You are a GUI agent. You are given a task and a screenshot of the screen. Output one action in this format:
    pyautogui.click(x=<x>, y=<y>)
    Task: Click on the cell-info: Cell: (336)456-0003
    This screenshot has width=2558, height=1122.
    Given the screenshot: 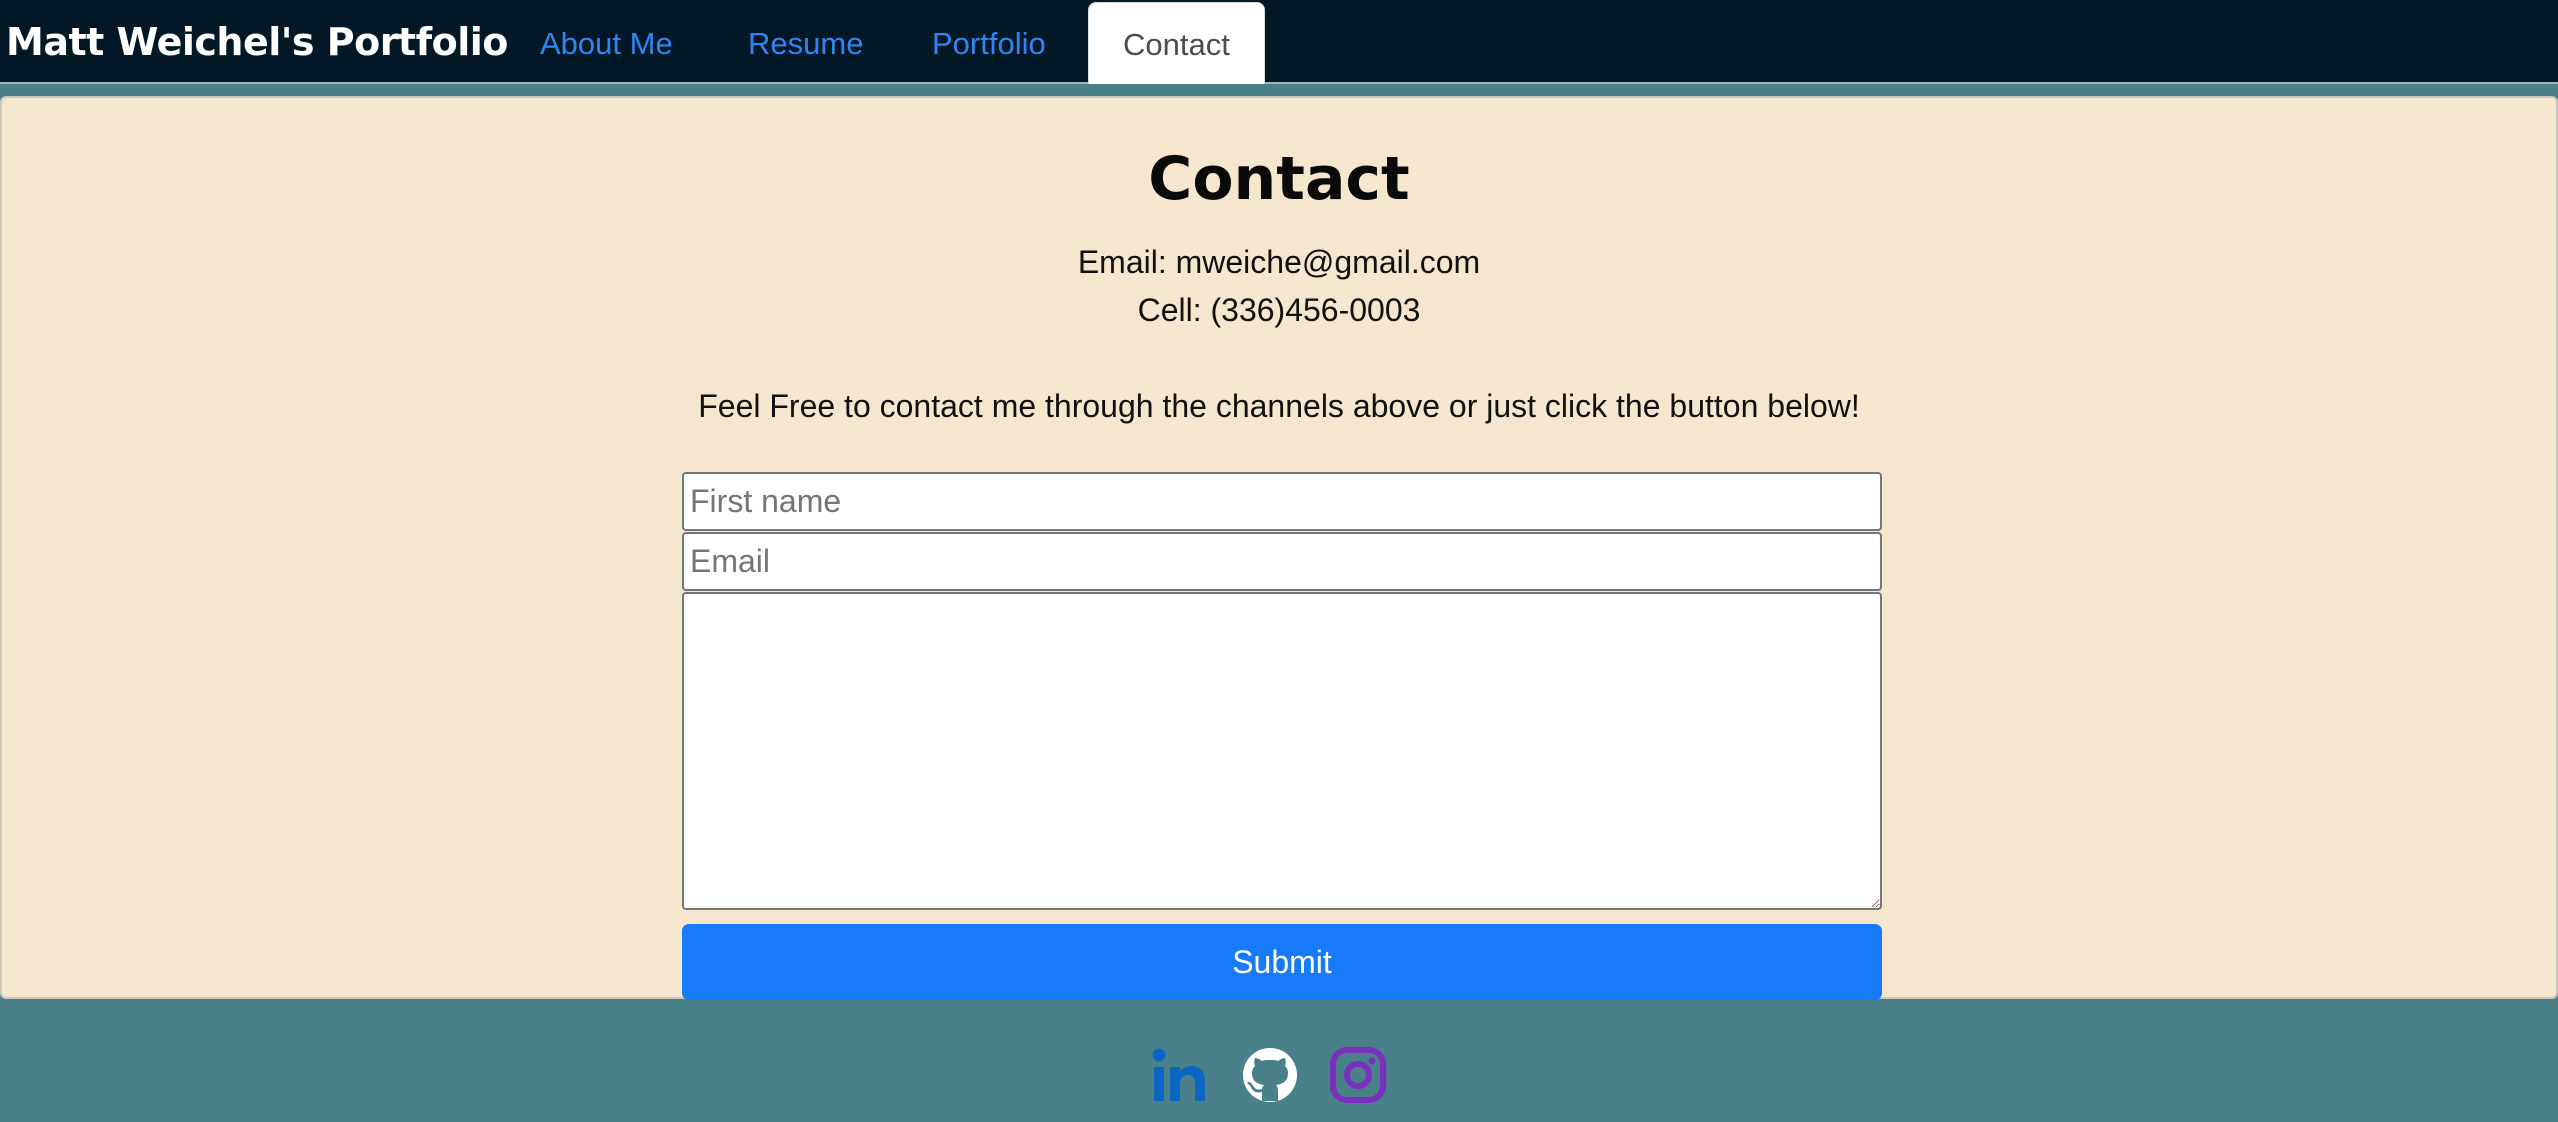 What is the action you would take?
    pyautogui.click(x=1279, y=310)
    